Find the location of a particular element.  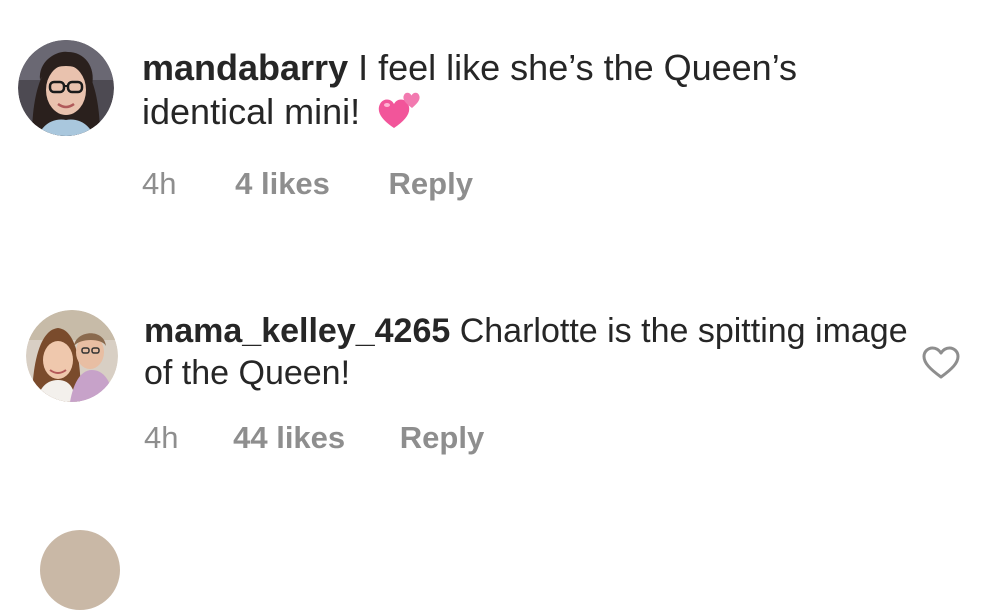

comment-username: mama_kelley_4265 is located at coordinates (297, 331).